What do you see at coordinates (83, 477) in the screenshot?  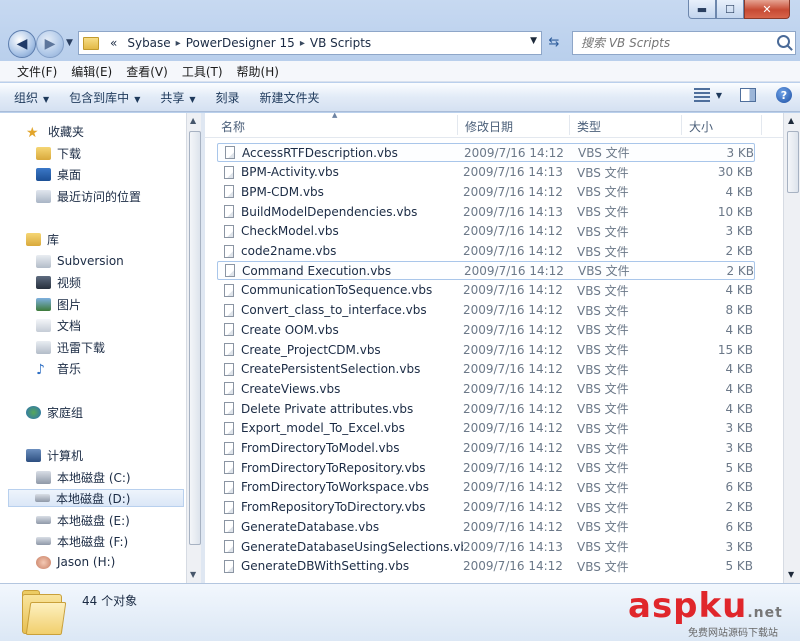 I see `nav-item-drive-c: 本地磁盘 (C:)` at bounding box center [83, 477].